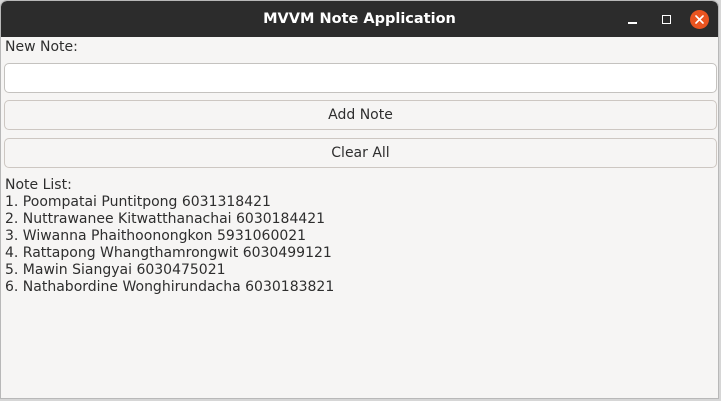 This screenshot has width=721, height=401. Describe the element at coordinates (360, 115) in the screenshot. I see `add-note-button: Add Note` at that location.